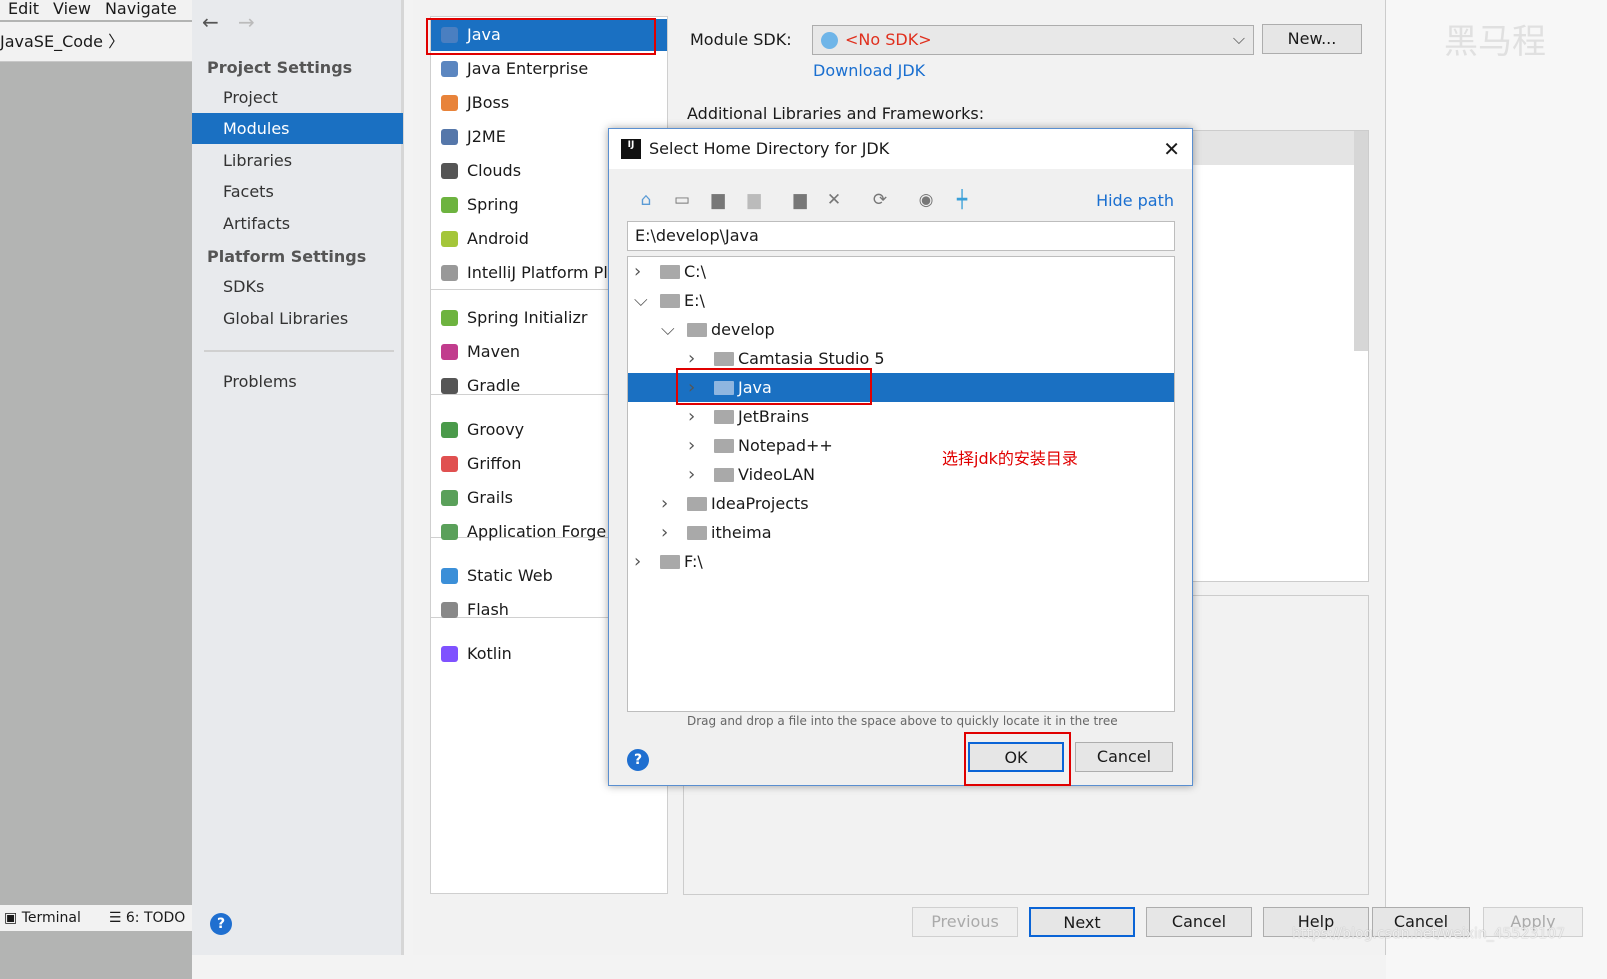  Describe the element at coordinates (901, 271) in the screenshot. I see `tree-node: › C:\` at that location.